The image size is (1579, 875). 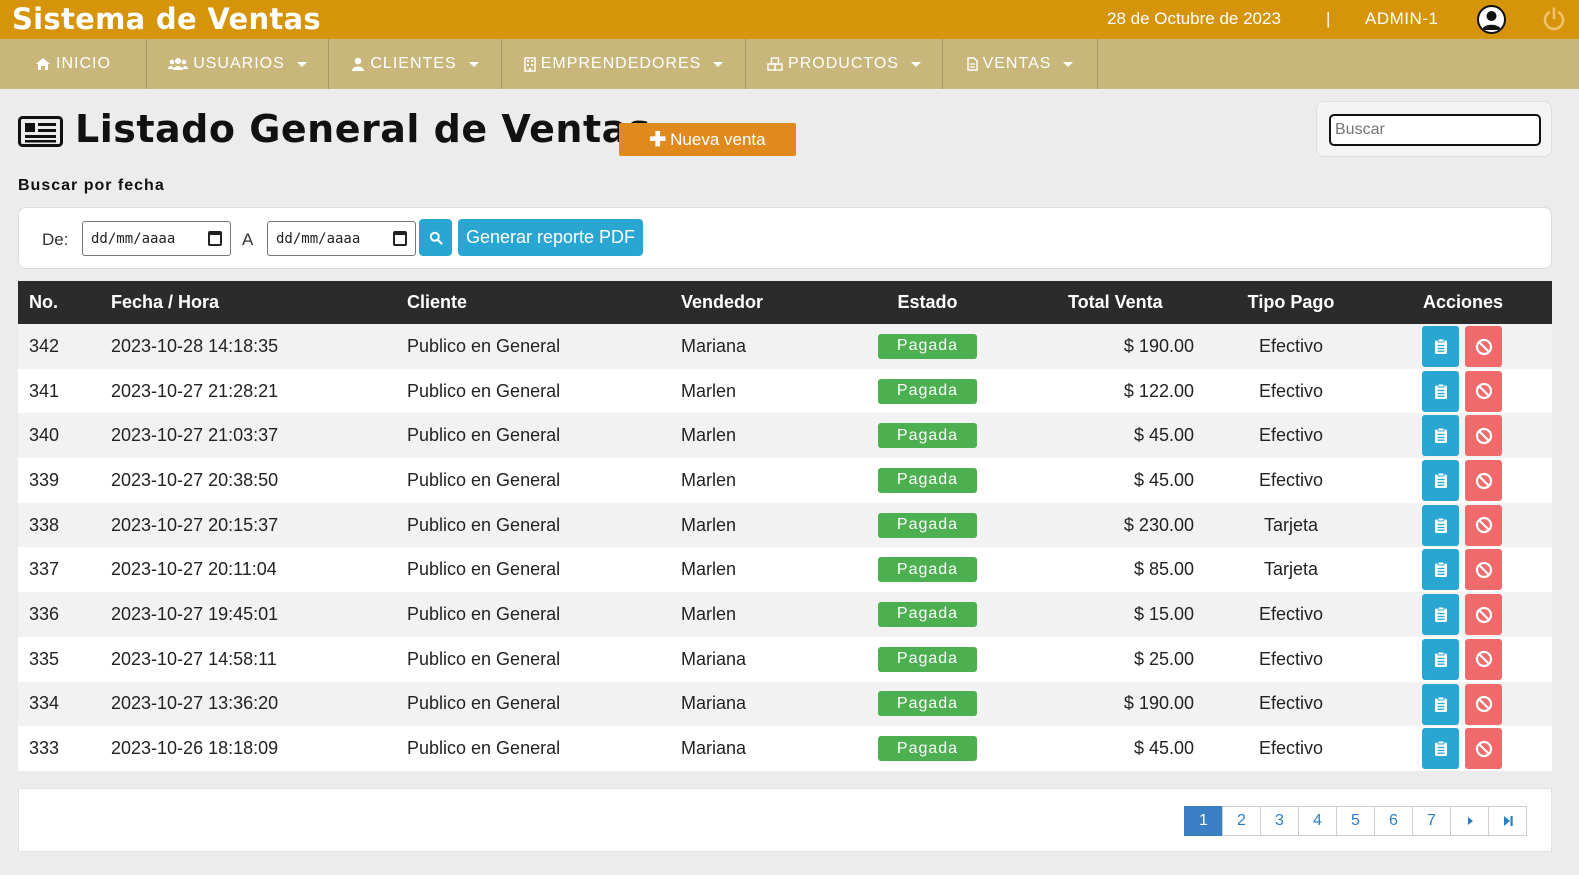 I want to click on next-page-button, so click(x=1469, y=821).